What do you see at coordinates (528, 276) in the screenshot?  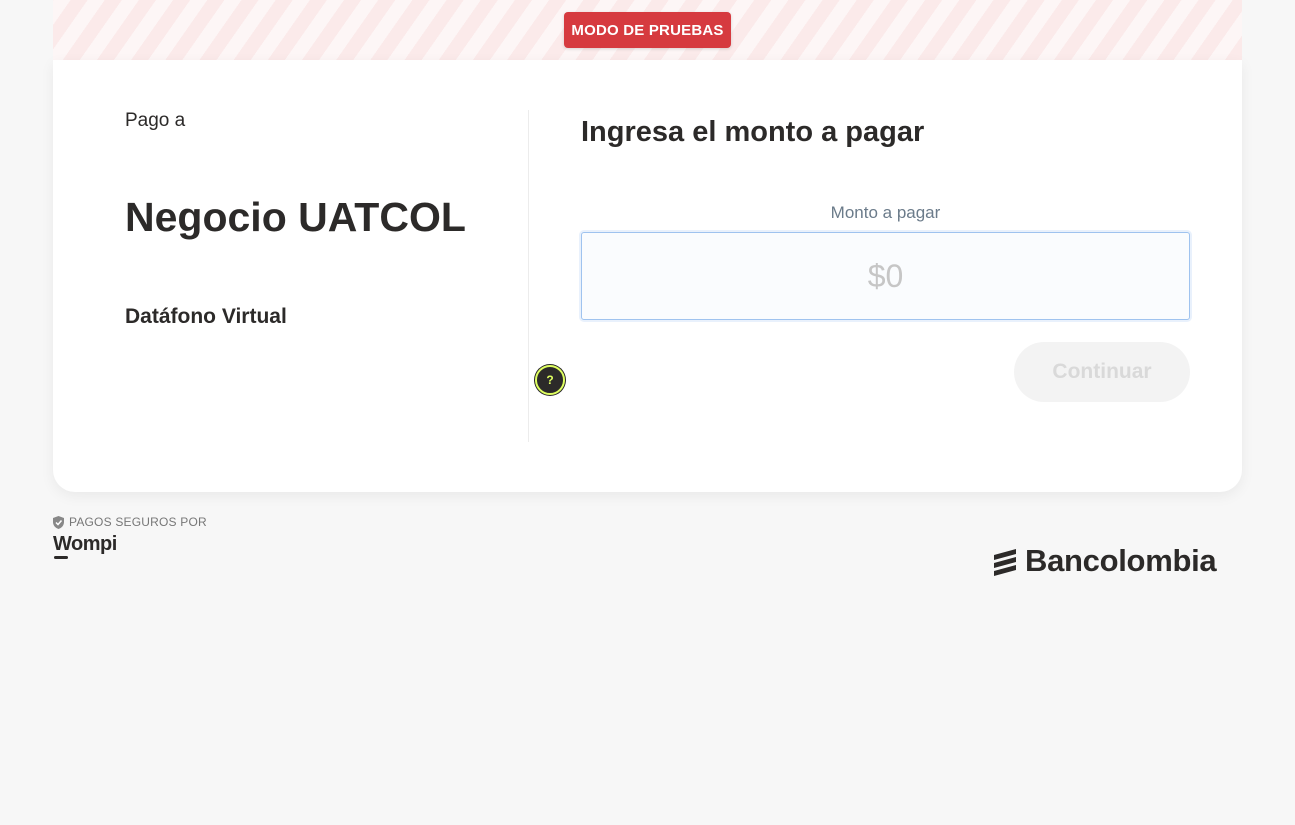 I see `panel-divider` at bounding box center [528, 276].